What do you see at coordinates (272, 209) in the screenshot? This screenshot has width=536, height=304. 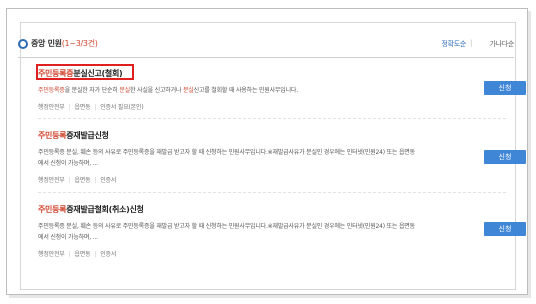 I see `result-title-link: 주민등록증재발급철회(취소)신청` at bounding box center [272, 209].